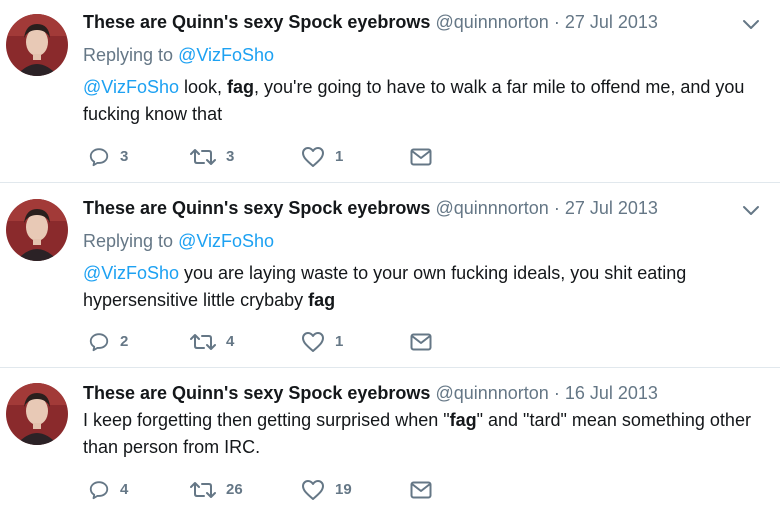  What do you see at coordinates (343, 489) in the screenshot?
I see `like-count: 19` at bounding box center [343, 489].